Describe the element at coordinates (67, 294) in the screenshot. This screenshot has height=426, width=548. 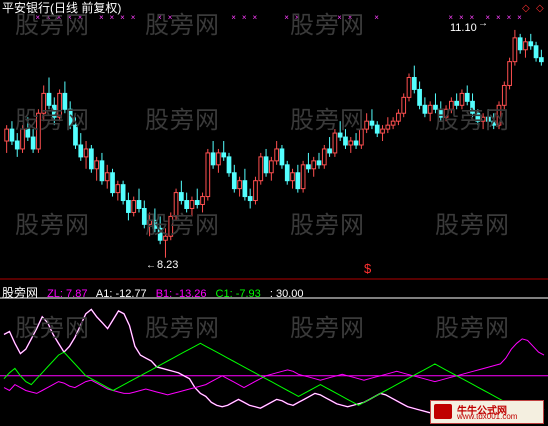
I see `legend-zl: ZL: 7.87` at that location.